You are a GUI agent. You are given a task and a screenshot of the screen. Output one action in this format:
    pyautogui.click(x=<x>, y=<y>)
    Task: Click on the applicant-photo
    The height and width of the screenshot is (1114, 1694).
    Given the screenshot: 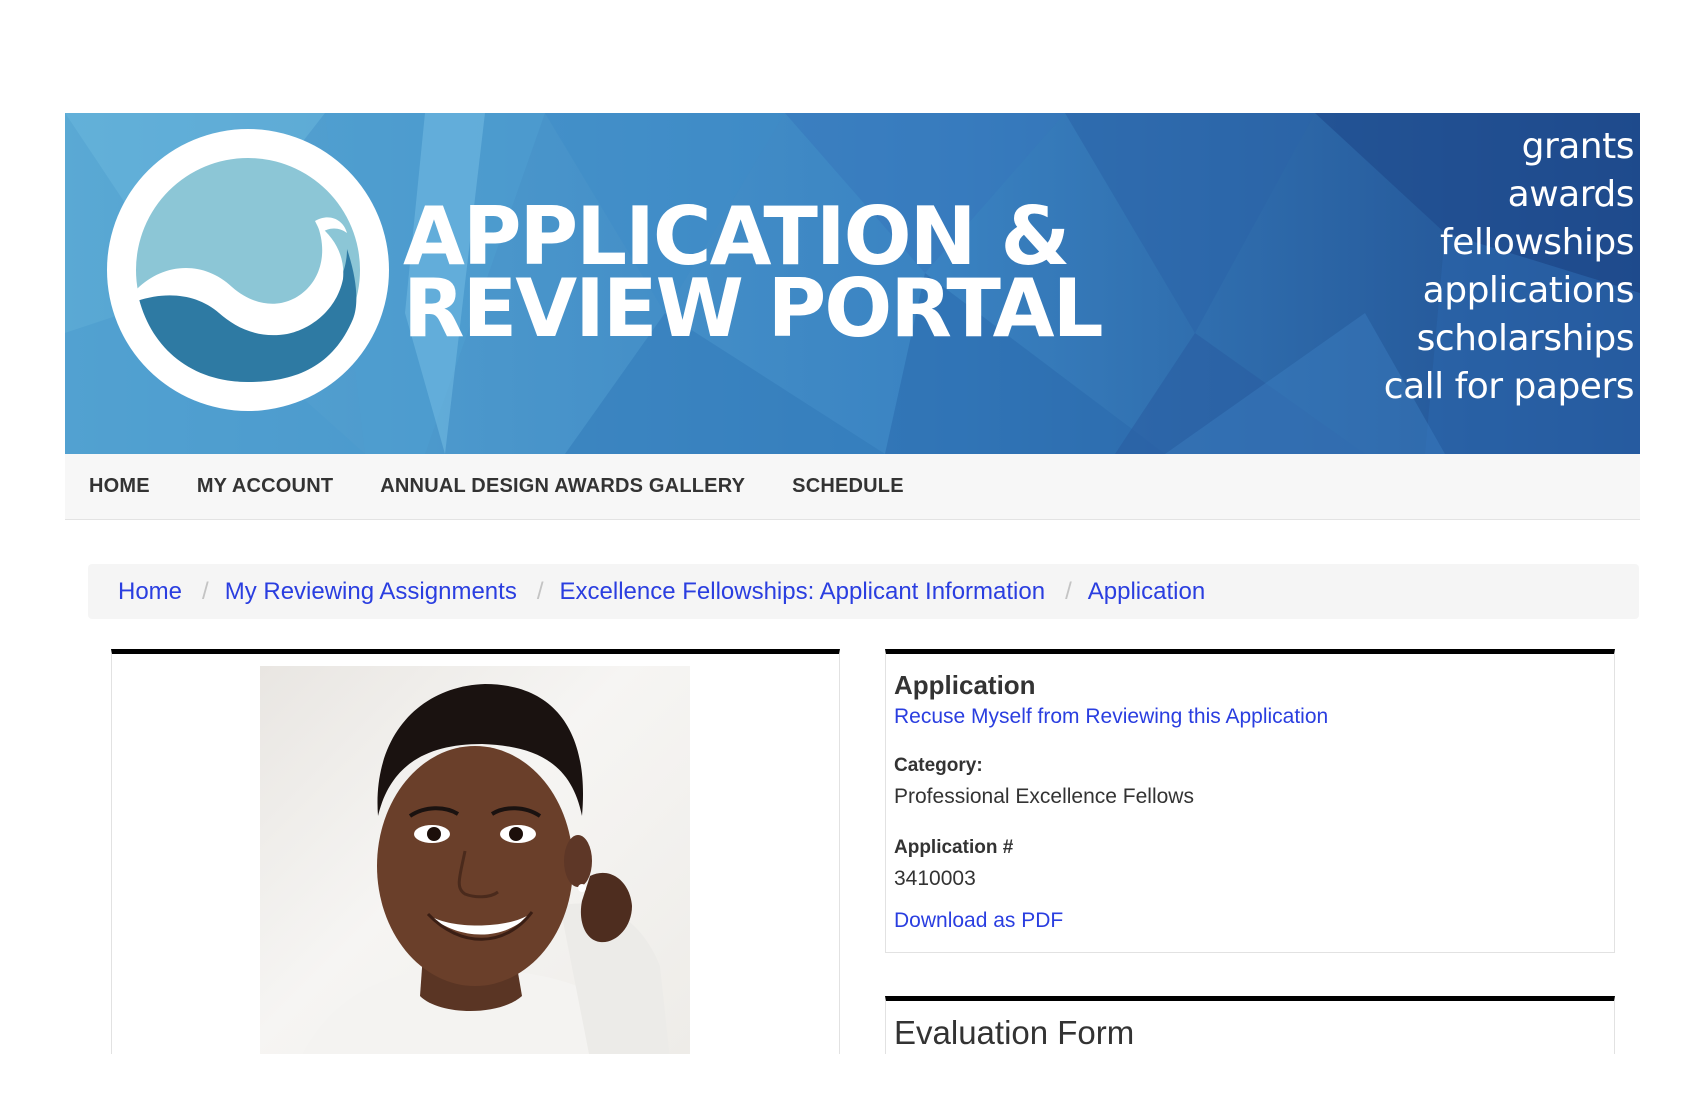 What is the action you would take?
    pyautogui.click(x=475, y=862)
    